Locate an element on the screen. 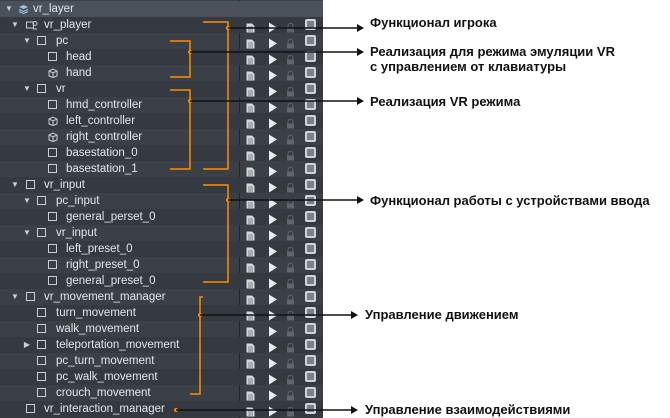 The height and width of the screenshot is (418, 670). bracket-input is located at coordinates (216, 233).